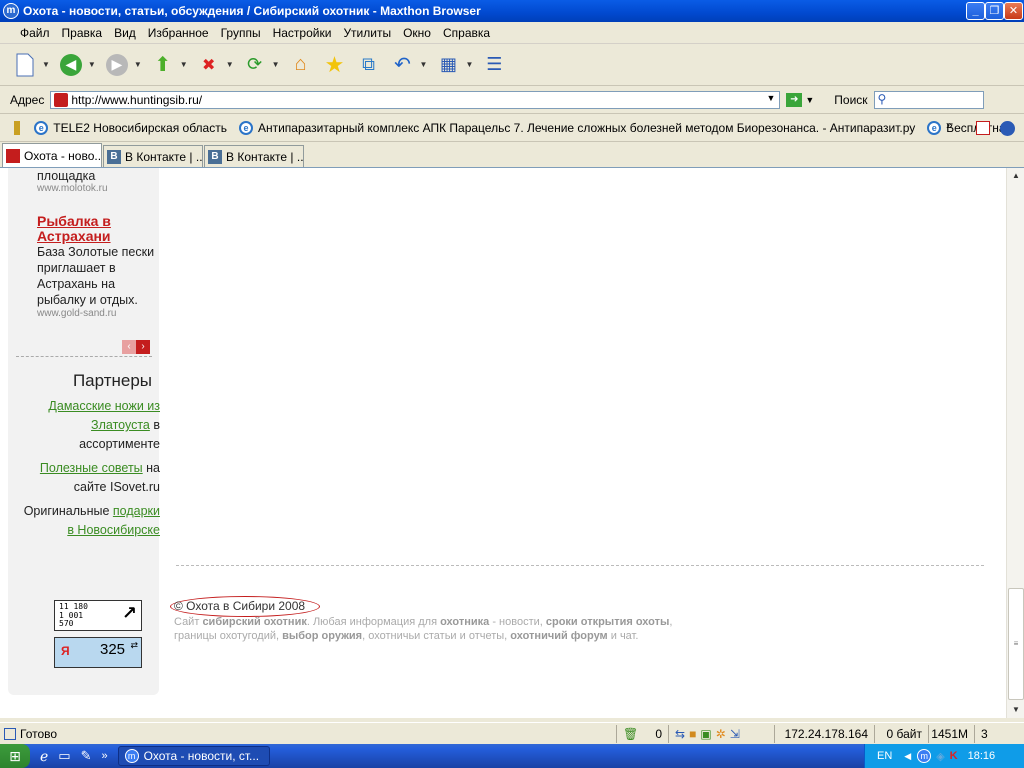 This screenshot has height=768, width=1024. What do you see at coordinates (98, 615) in the screenshot?
I see `liveinternet-counter: 11 180 1 001 570 ↗` at bounding box center [98, 615].